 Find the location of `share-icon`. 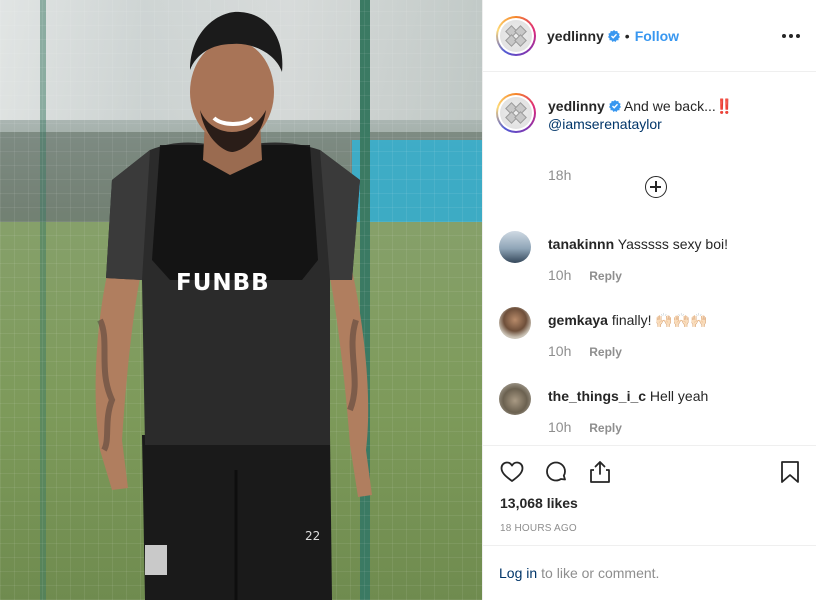

share-icon is located at coordinates (600, 472).